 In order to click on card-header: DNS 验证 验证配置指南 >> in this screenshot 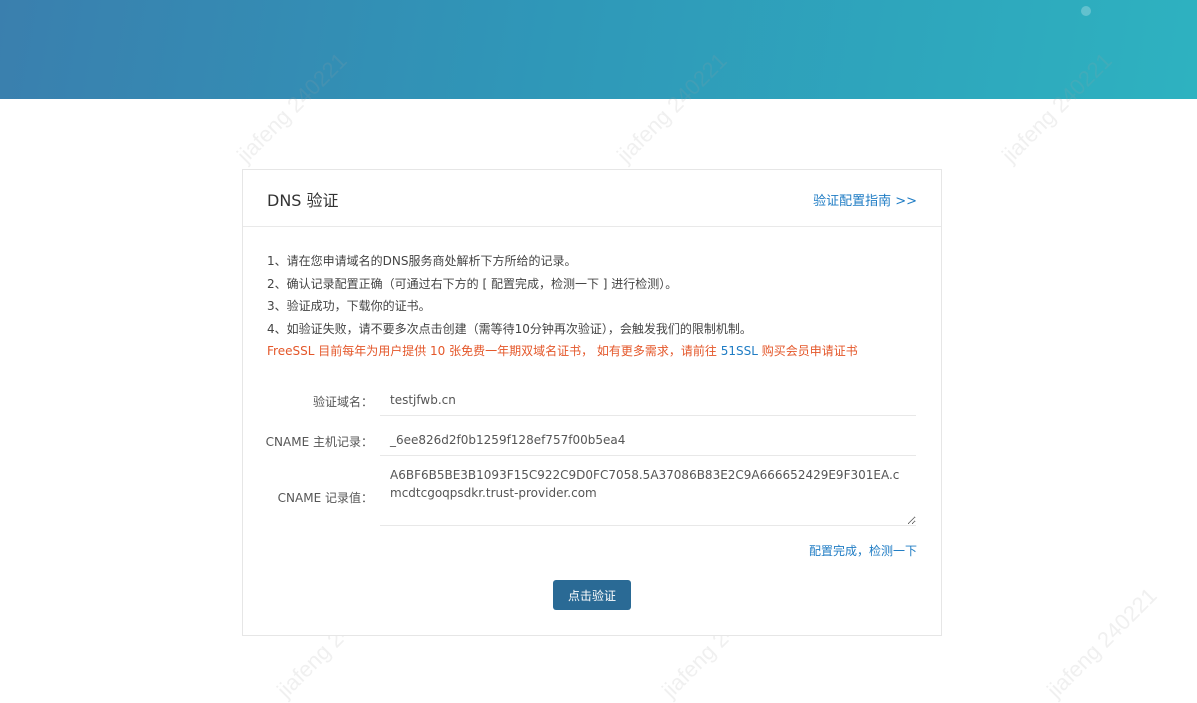, I will do `click(592, 198)`.